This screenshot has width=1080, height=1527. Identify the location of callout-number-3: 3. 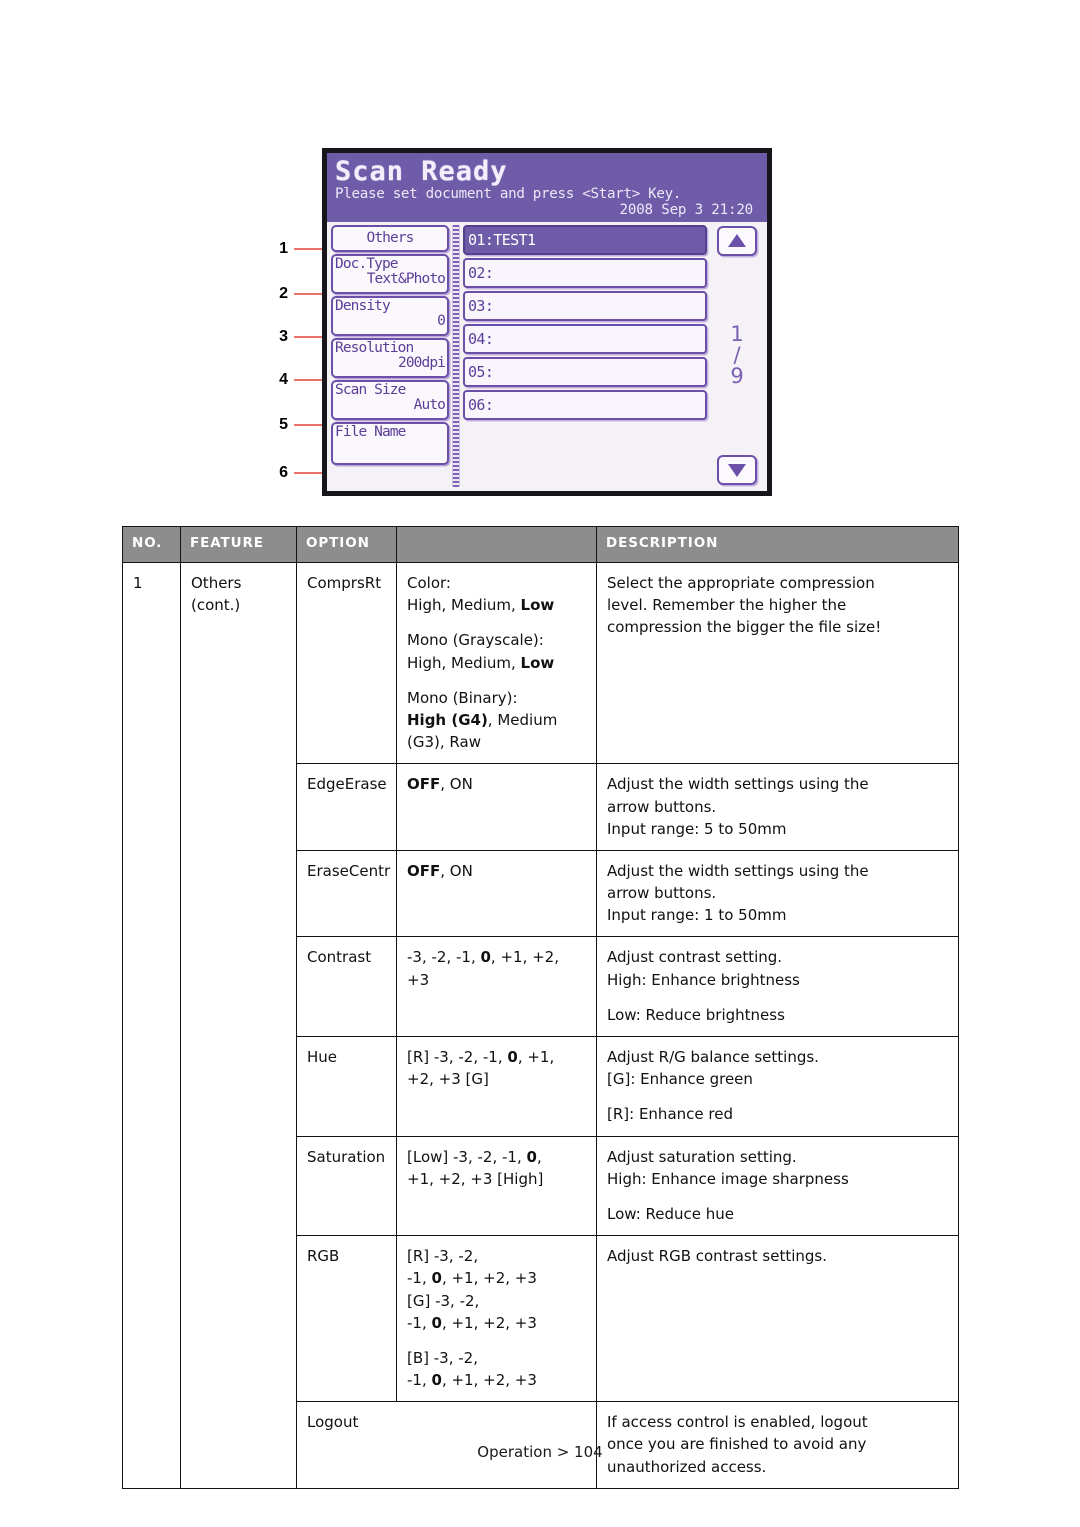
(283, 336).